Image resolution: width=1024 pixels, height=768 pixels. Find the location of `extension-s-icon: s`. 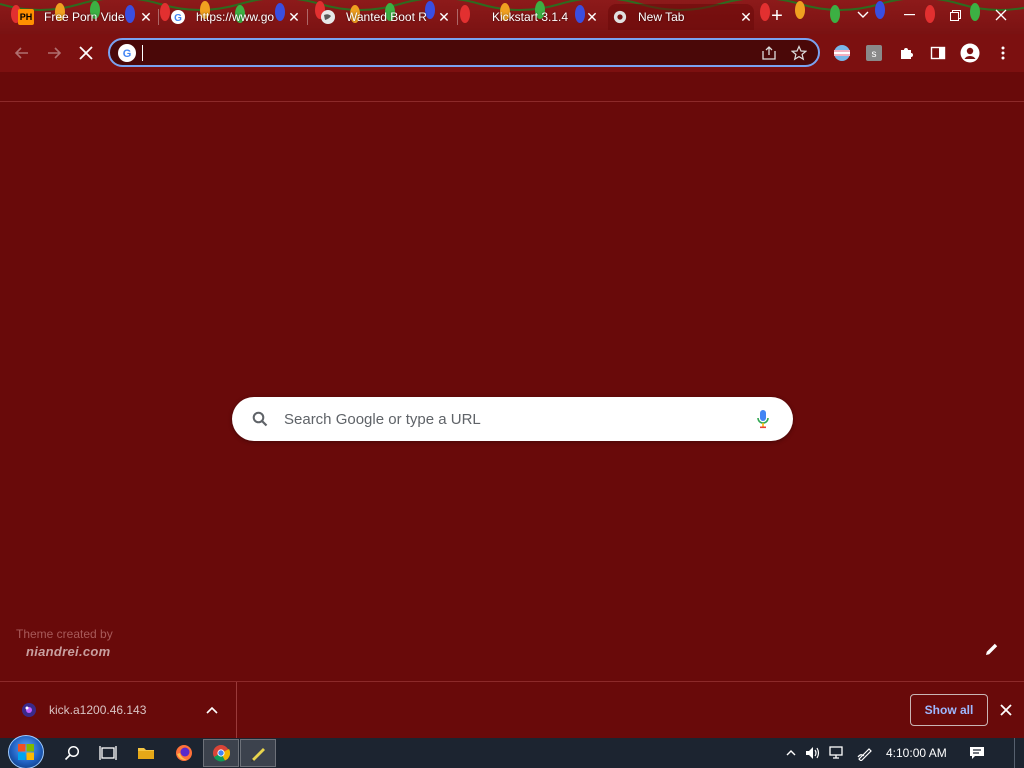

extension-s-icon: s is located at coordinates (874, 53).